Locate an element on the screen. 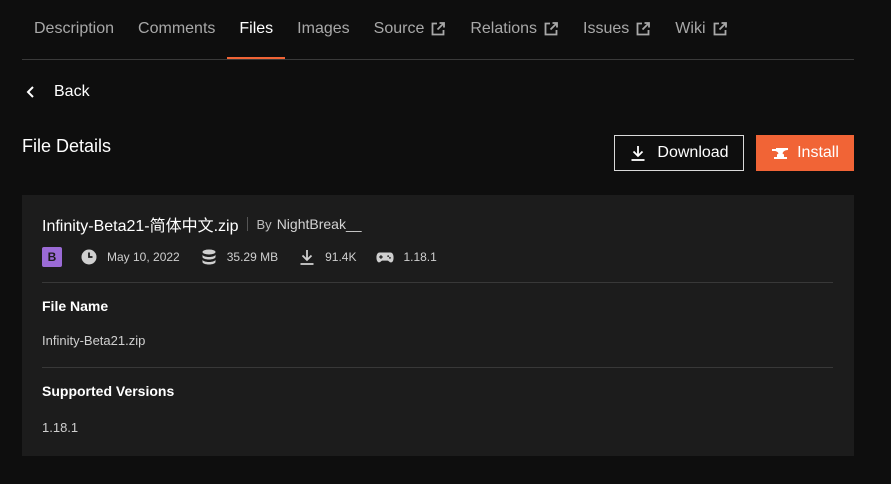 The image size is (891, 484). file-display-name: Infinity-Beta21-简体中文.zip is located at coordinates (140, 226).